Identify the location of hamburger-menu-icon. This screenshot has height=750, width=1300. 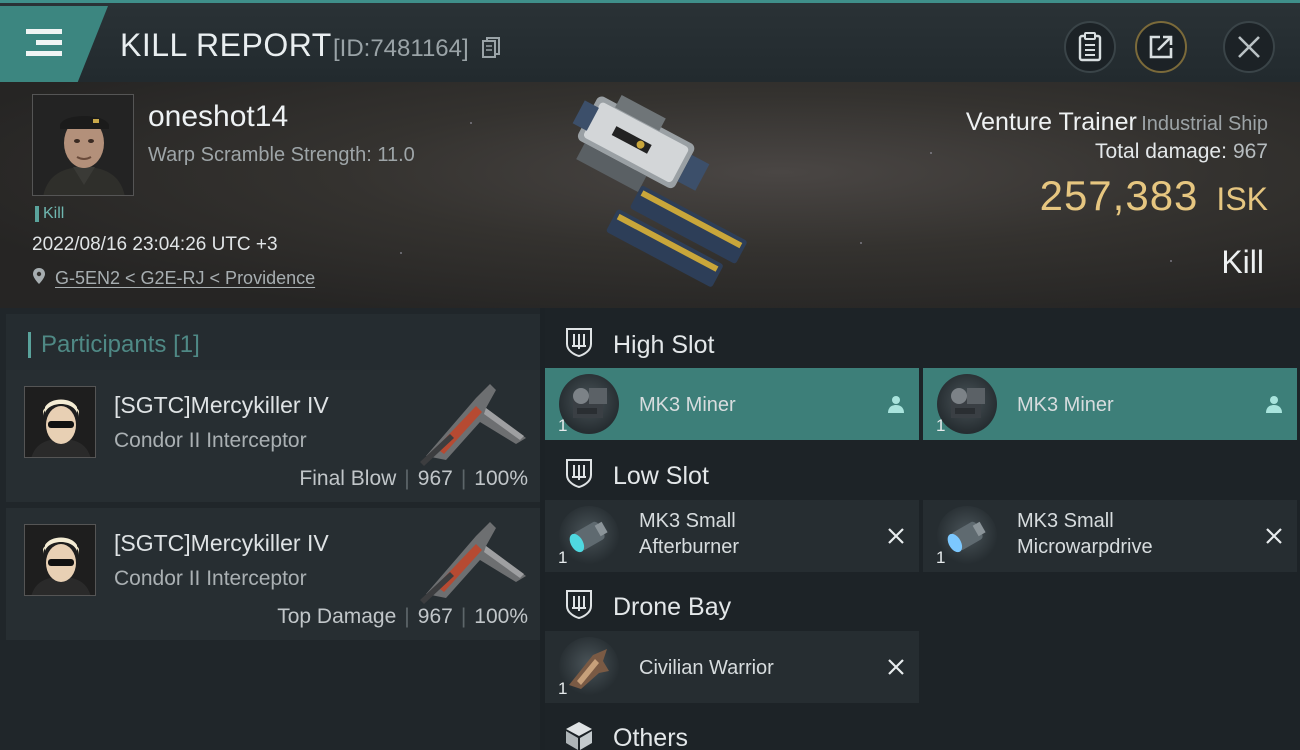
(45, 43).